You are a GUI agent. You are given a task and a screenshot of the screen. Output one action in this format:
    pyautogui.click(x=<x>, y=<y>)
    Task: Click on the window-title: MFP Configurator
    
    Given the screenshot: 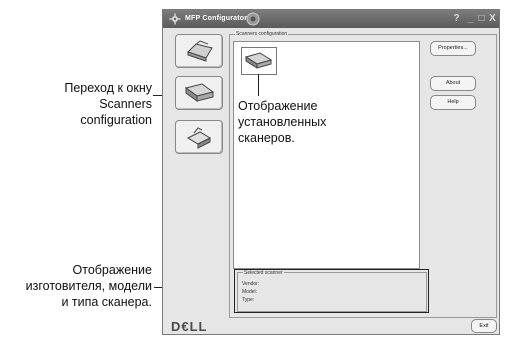 What is the action you would take?
    pyautogui.click(x=216, y=18)
    